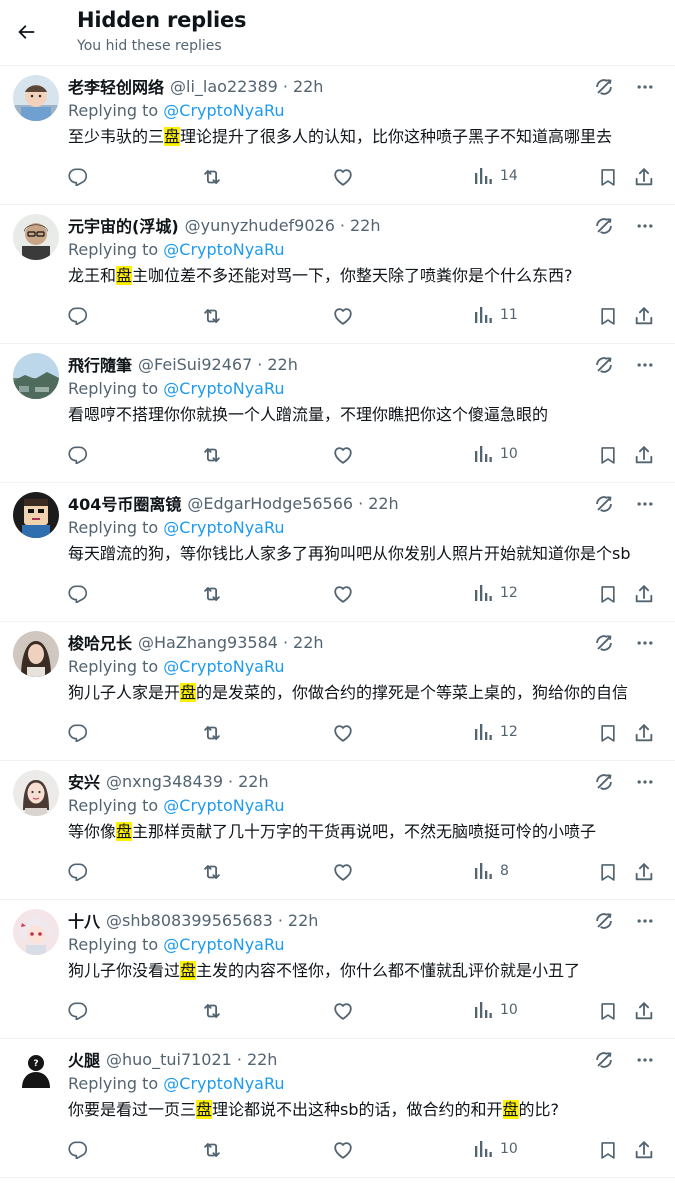  Describe the element at coordinates (100, 364) in the screenshot. I see `display-name: 飛行隨筆` at that location.